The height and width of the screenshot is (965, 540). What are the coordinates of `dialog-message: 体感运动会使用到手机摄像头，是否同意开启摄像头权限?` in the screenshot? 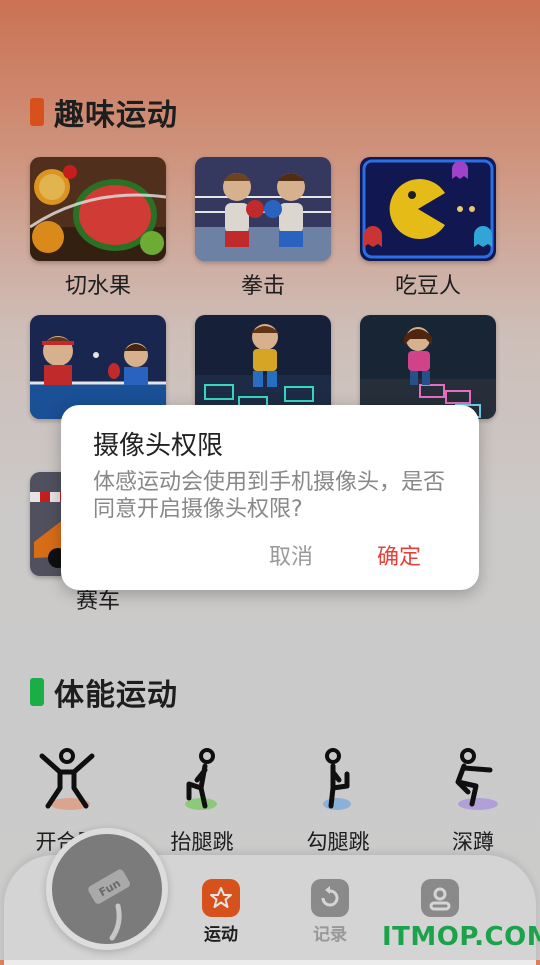 It's located at (269, 496).